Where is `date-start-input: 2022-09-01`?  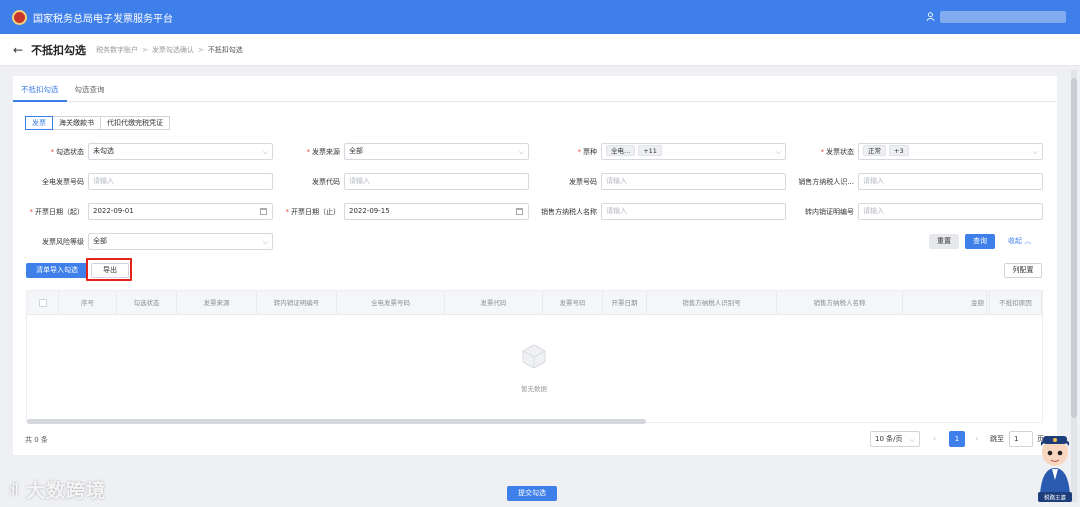 date-start-input: 2022-09-01 is located at coordinates (180, 211).